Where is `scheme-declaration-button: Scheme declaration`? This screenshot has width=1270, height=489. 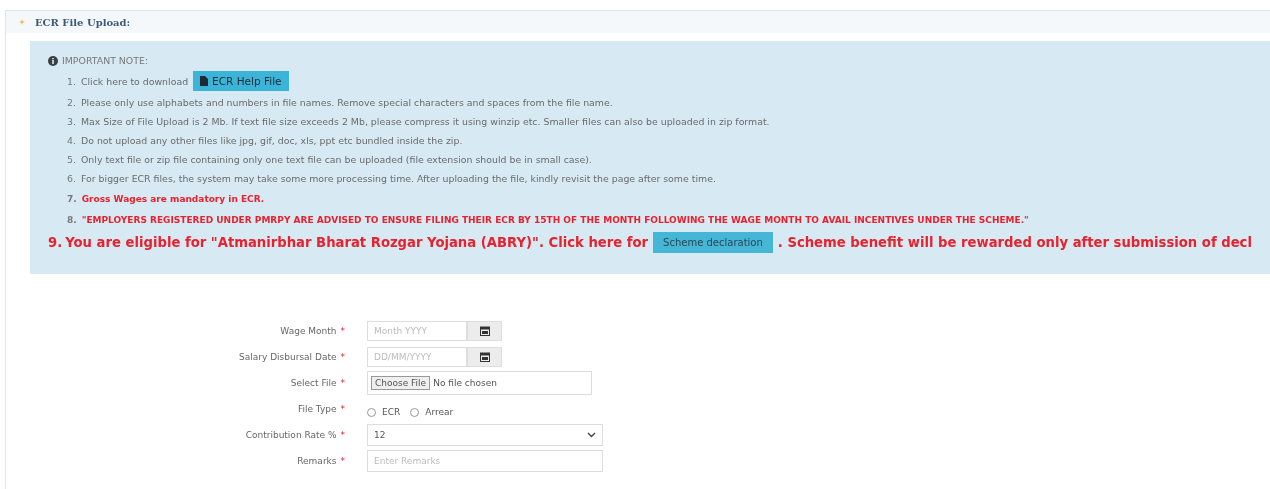
scheme-declaration-button: Scheme declaration is located at coordinates (713, 242).